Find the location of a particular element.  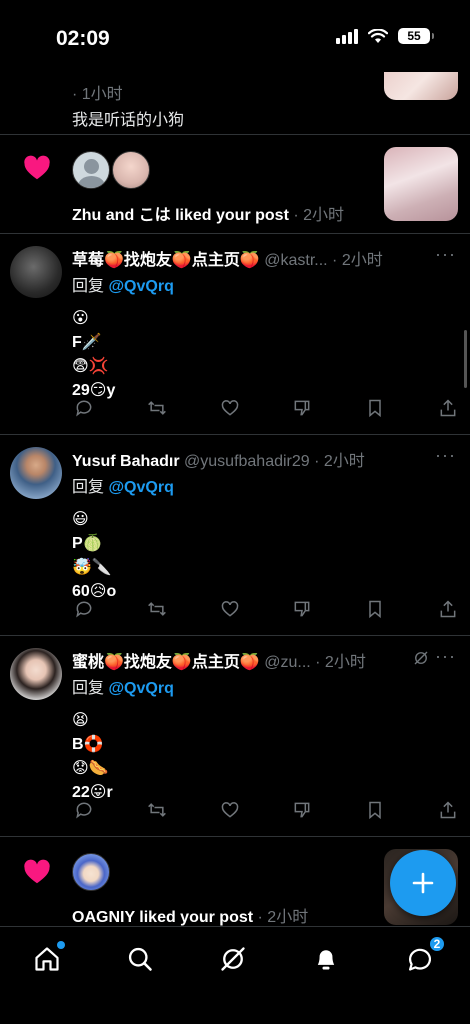

avatar-oagniy is located at coordinates (91, 872).